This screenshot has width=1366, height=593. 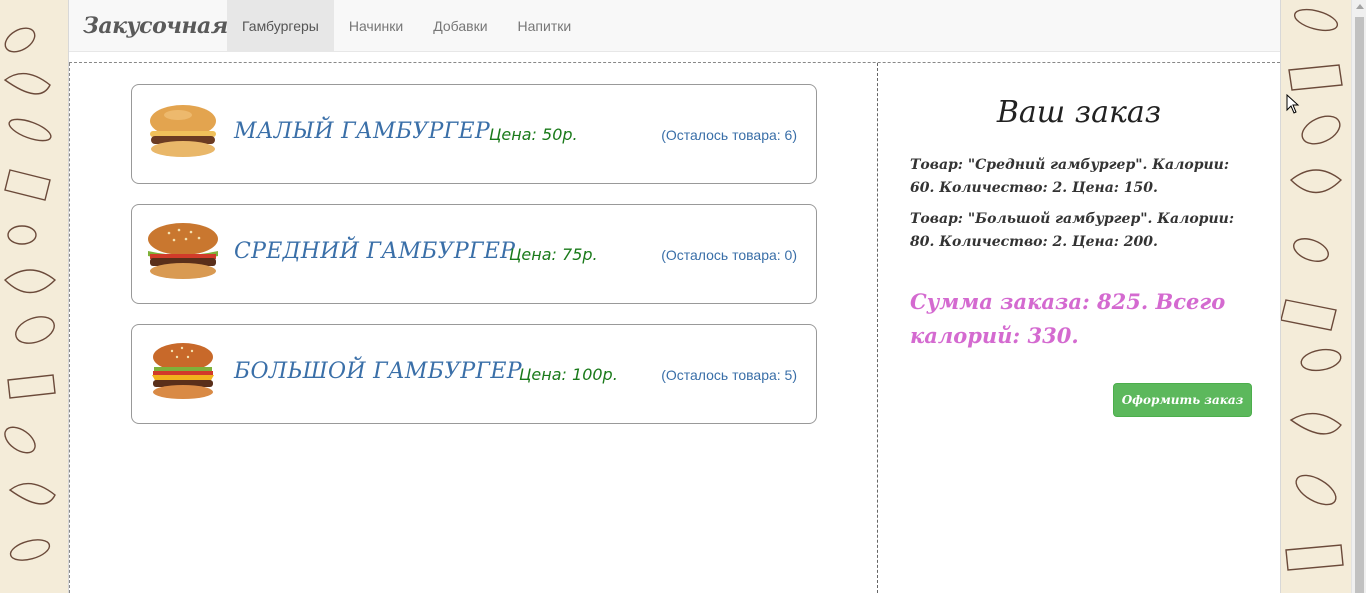 What do you see at coordinates (183, 371) in the screenshot?
I see `big-burger-image` at bounding box center [183, 371].